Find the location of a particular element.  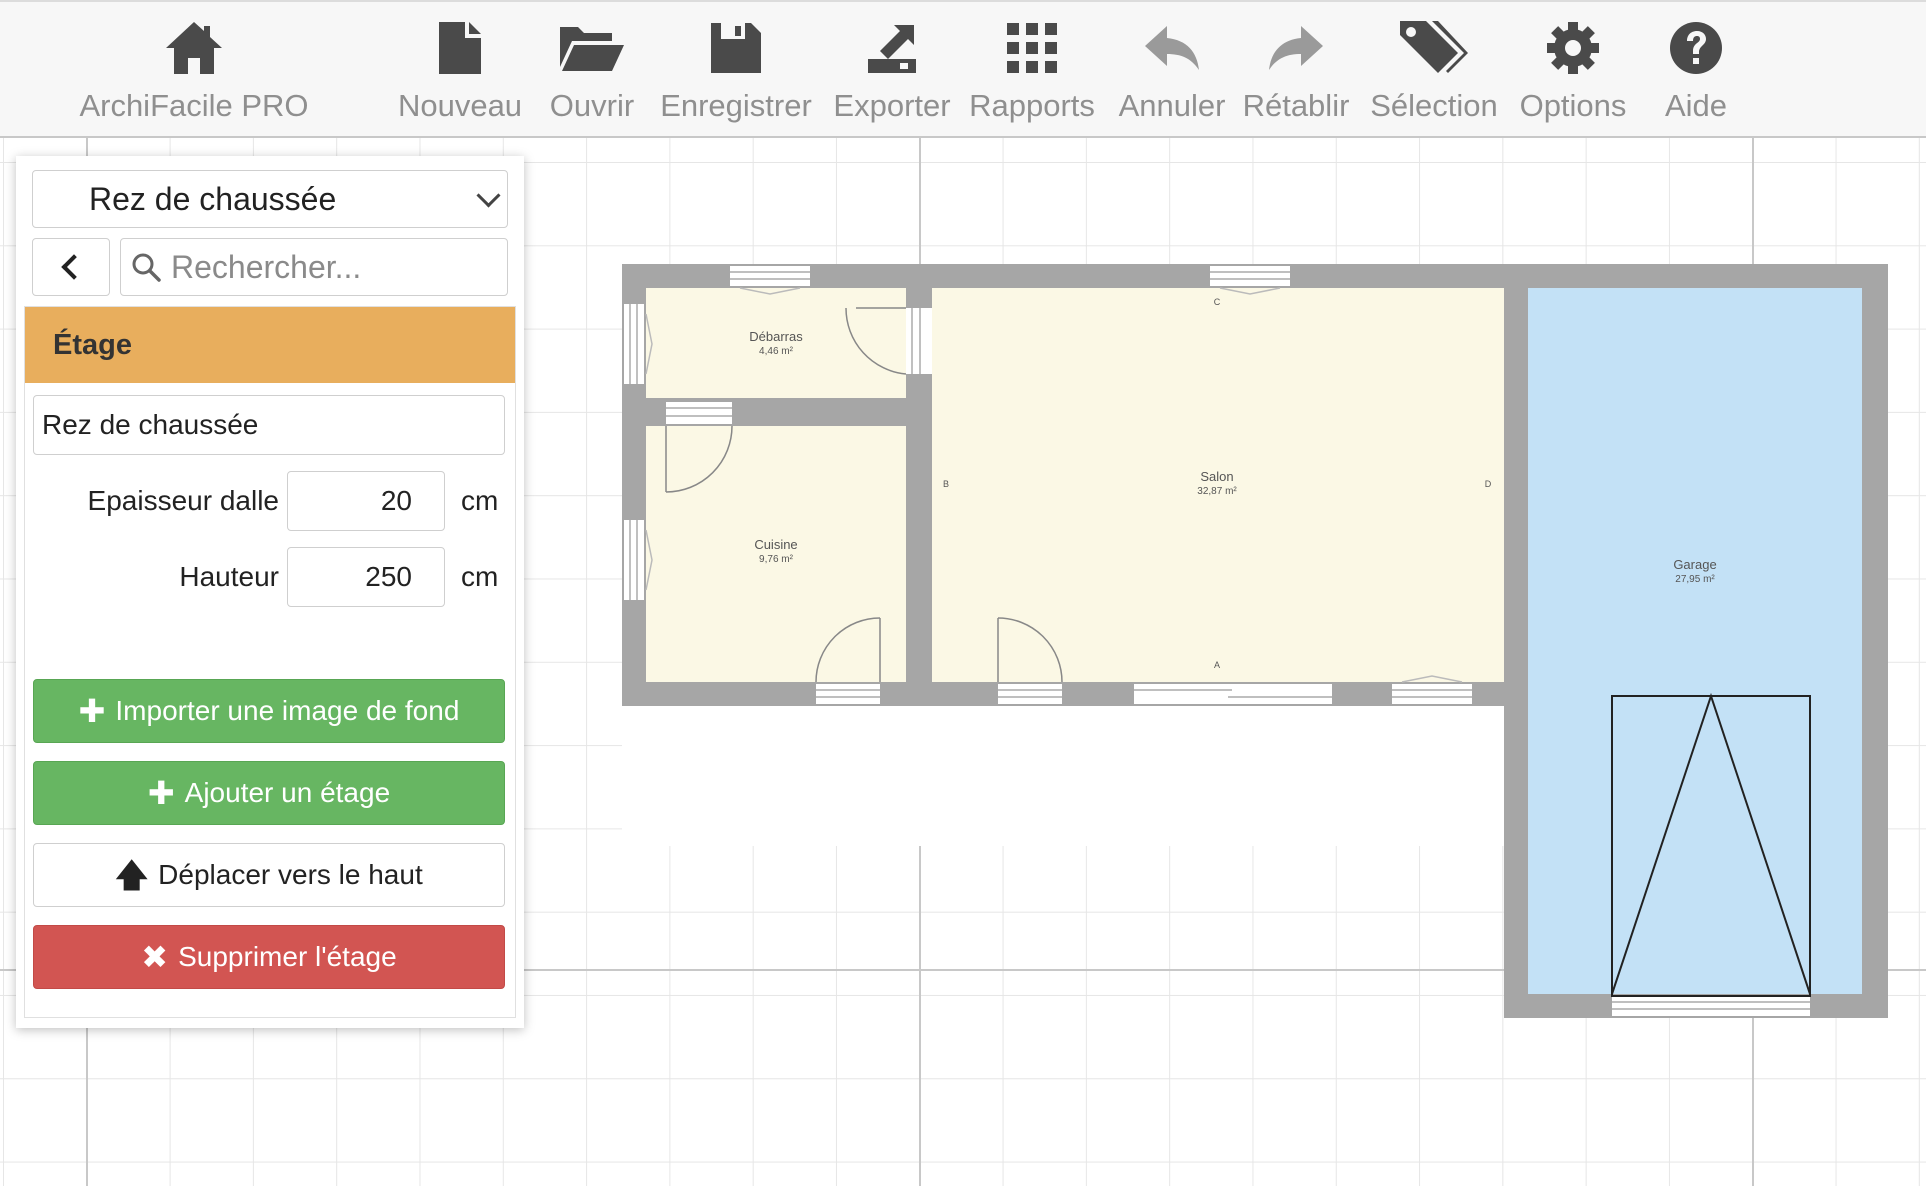

height-label: Hauteur is located at coordinates (229, 576).